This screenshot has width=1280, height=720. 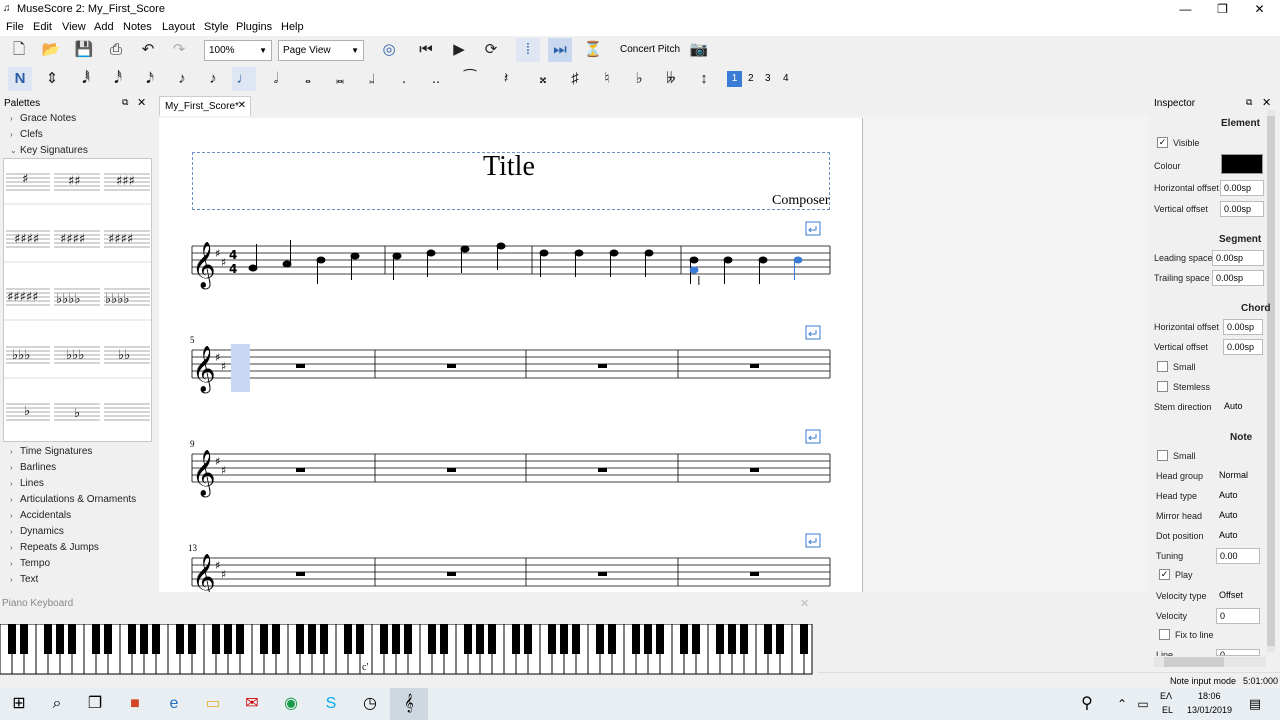 I want to click on palette-lines: › Lines, so click(x=27, y=483).